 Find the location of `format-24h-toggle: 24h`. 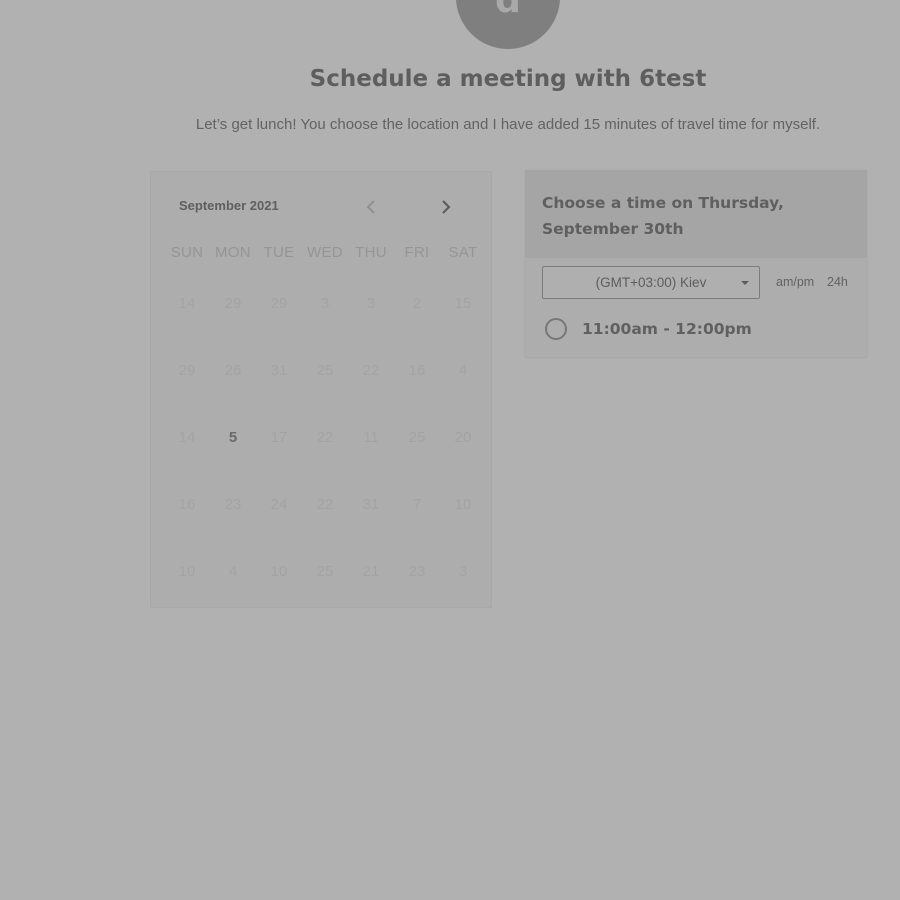

format-24h-toggle: 24h is located at coordinates (837, 282).